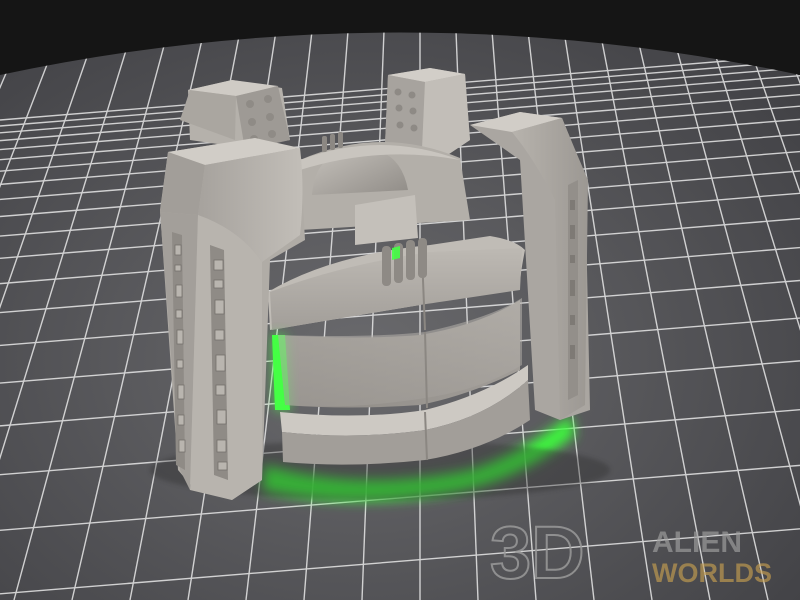 This screenshot has height=600, width=800. I want to click on watermark-line1: ALIEN, so click(697, 542).